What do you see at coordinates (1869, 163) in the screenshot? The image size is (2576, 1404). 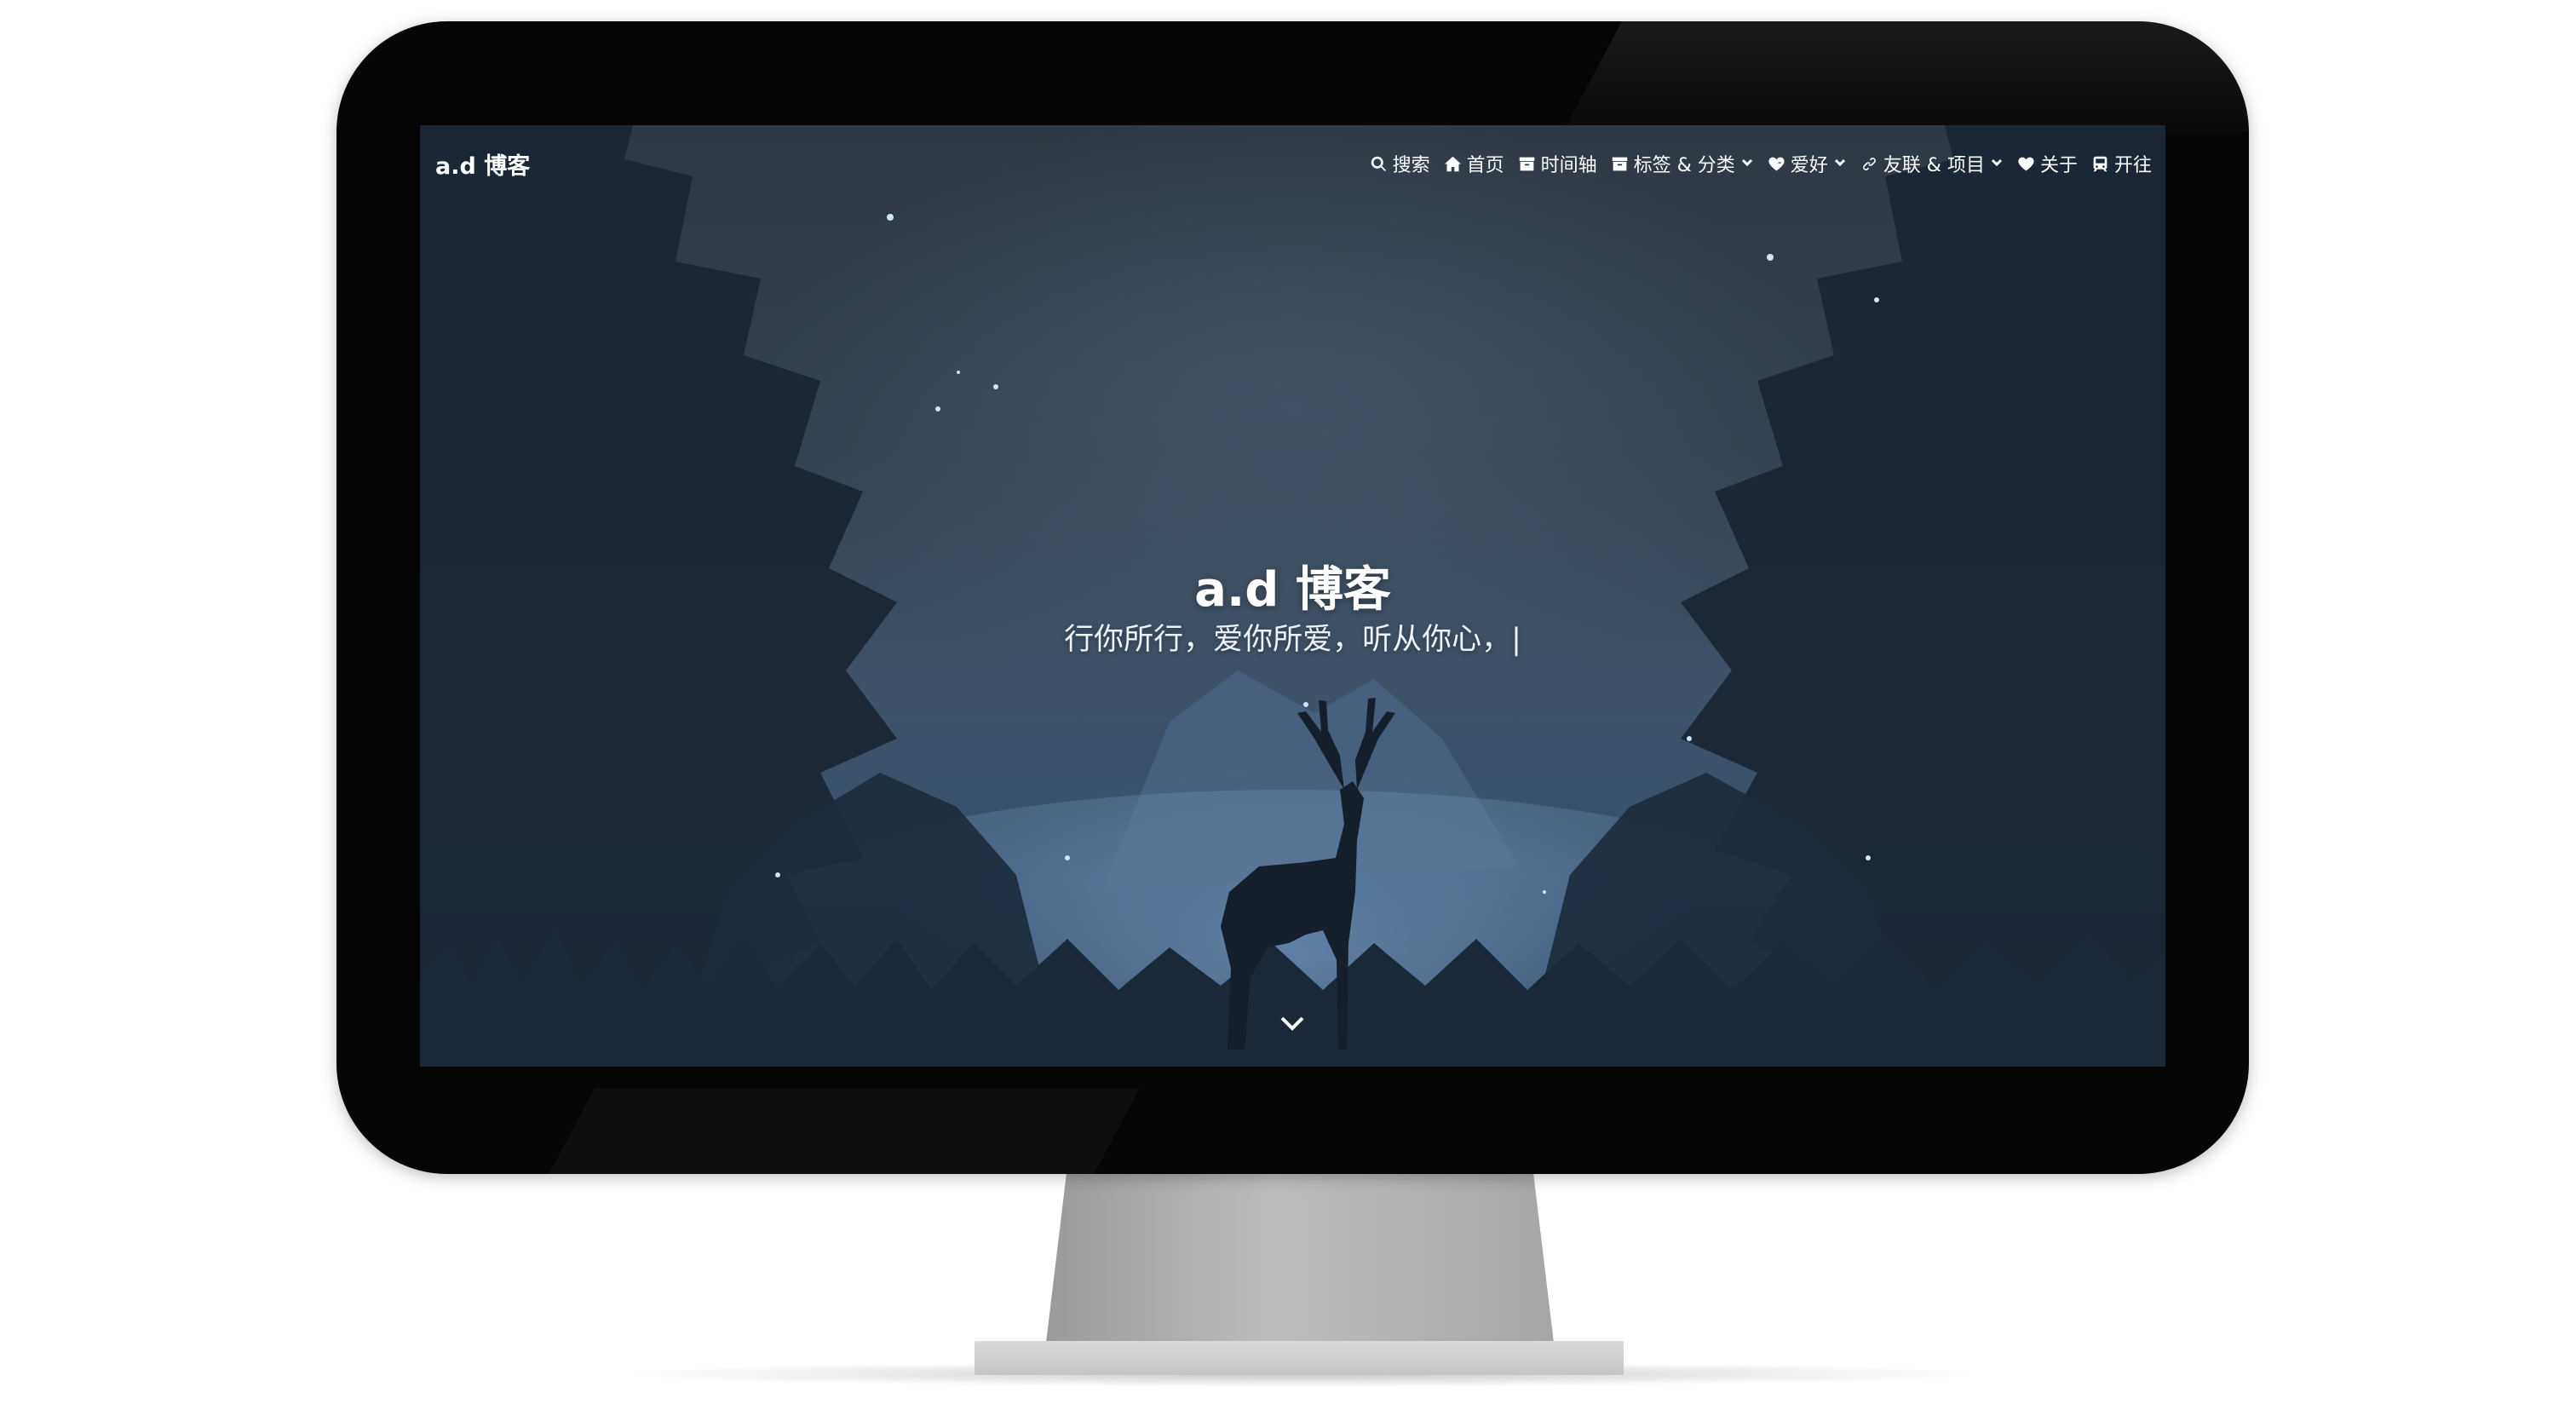 I see `link-icon` at bounding box center [1869, 163].